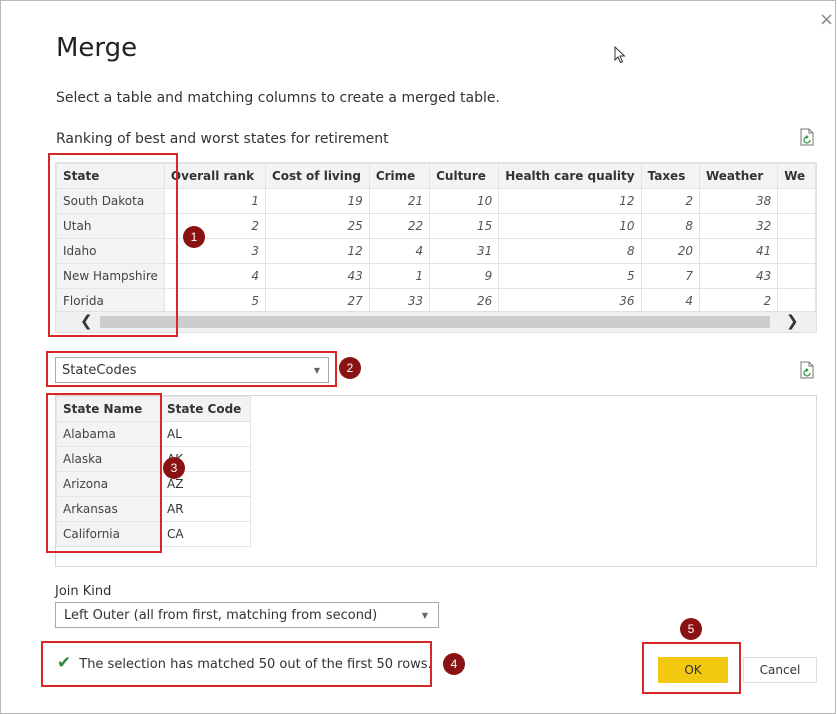  What do you see at coordinates (174, 468) in the screenshot?
I see `annotation-badge-3: 3` at bounding box center [174, 468].